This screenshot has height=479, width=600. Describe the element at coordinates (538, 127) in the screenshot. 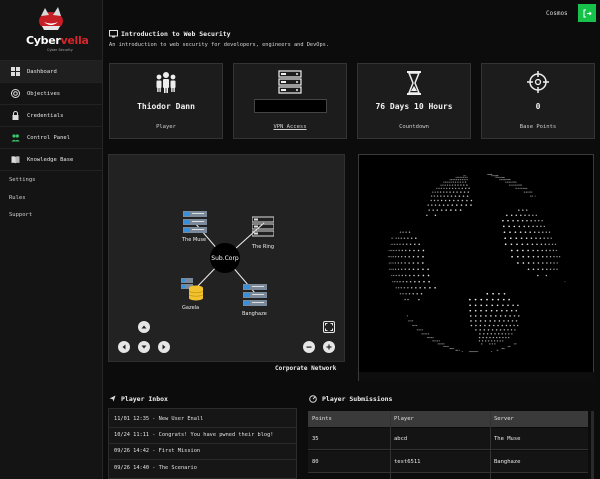

I see `points-caption: Base Points` at that location.